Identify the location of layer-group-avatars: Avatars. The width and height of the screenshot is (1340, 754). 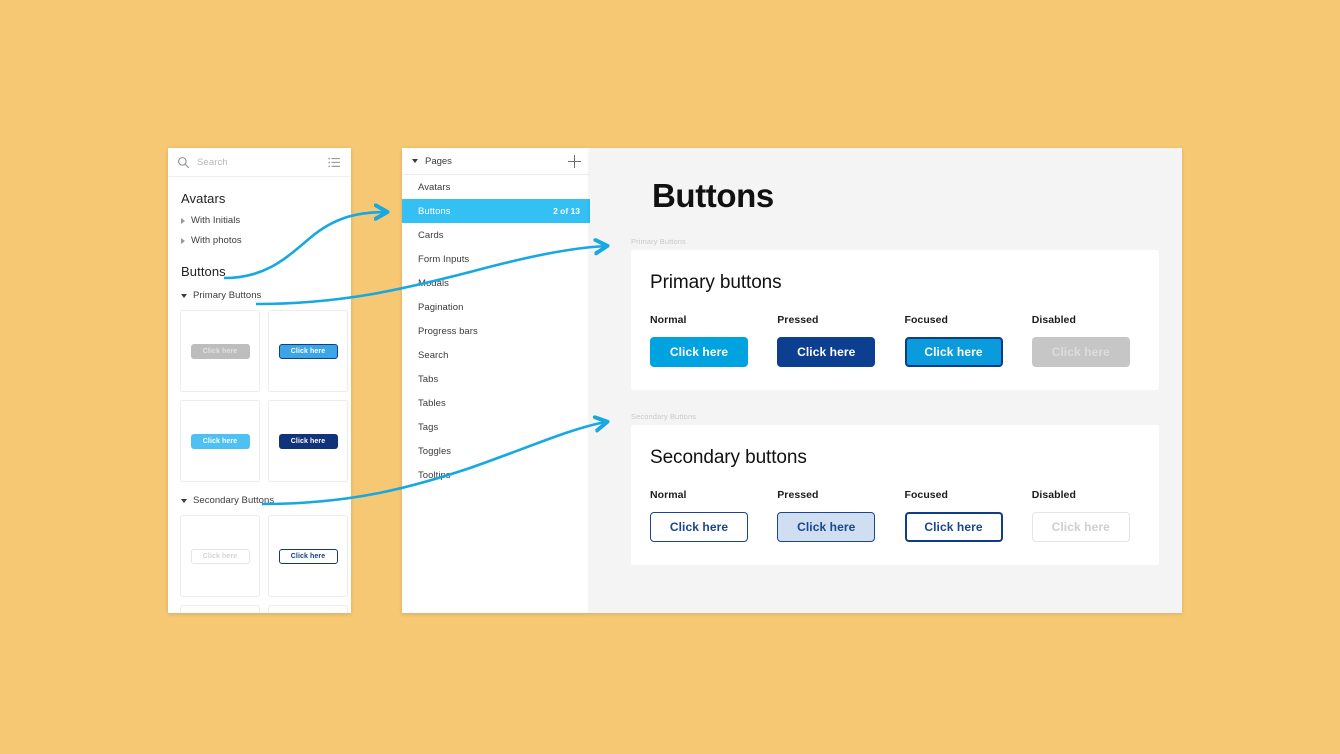
(259, 191).